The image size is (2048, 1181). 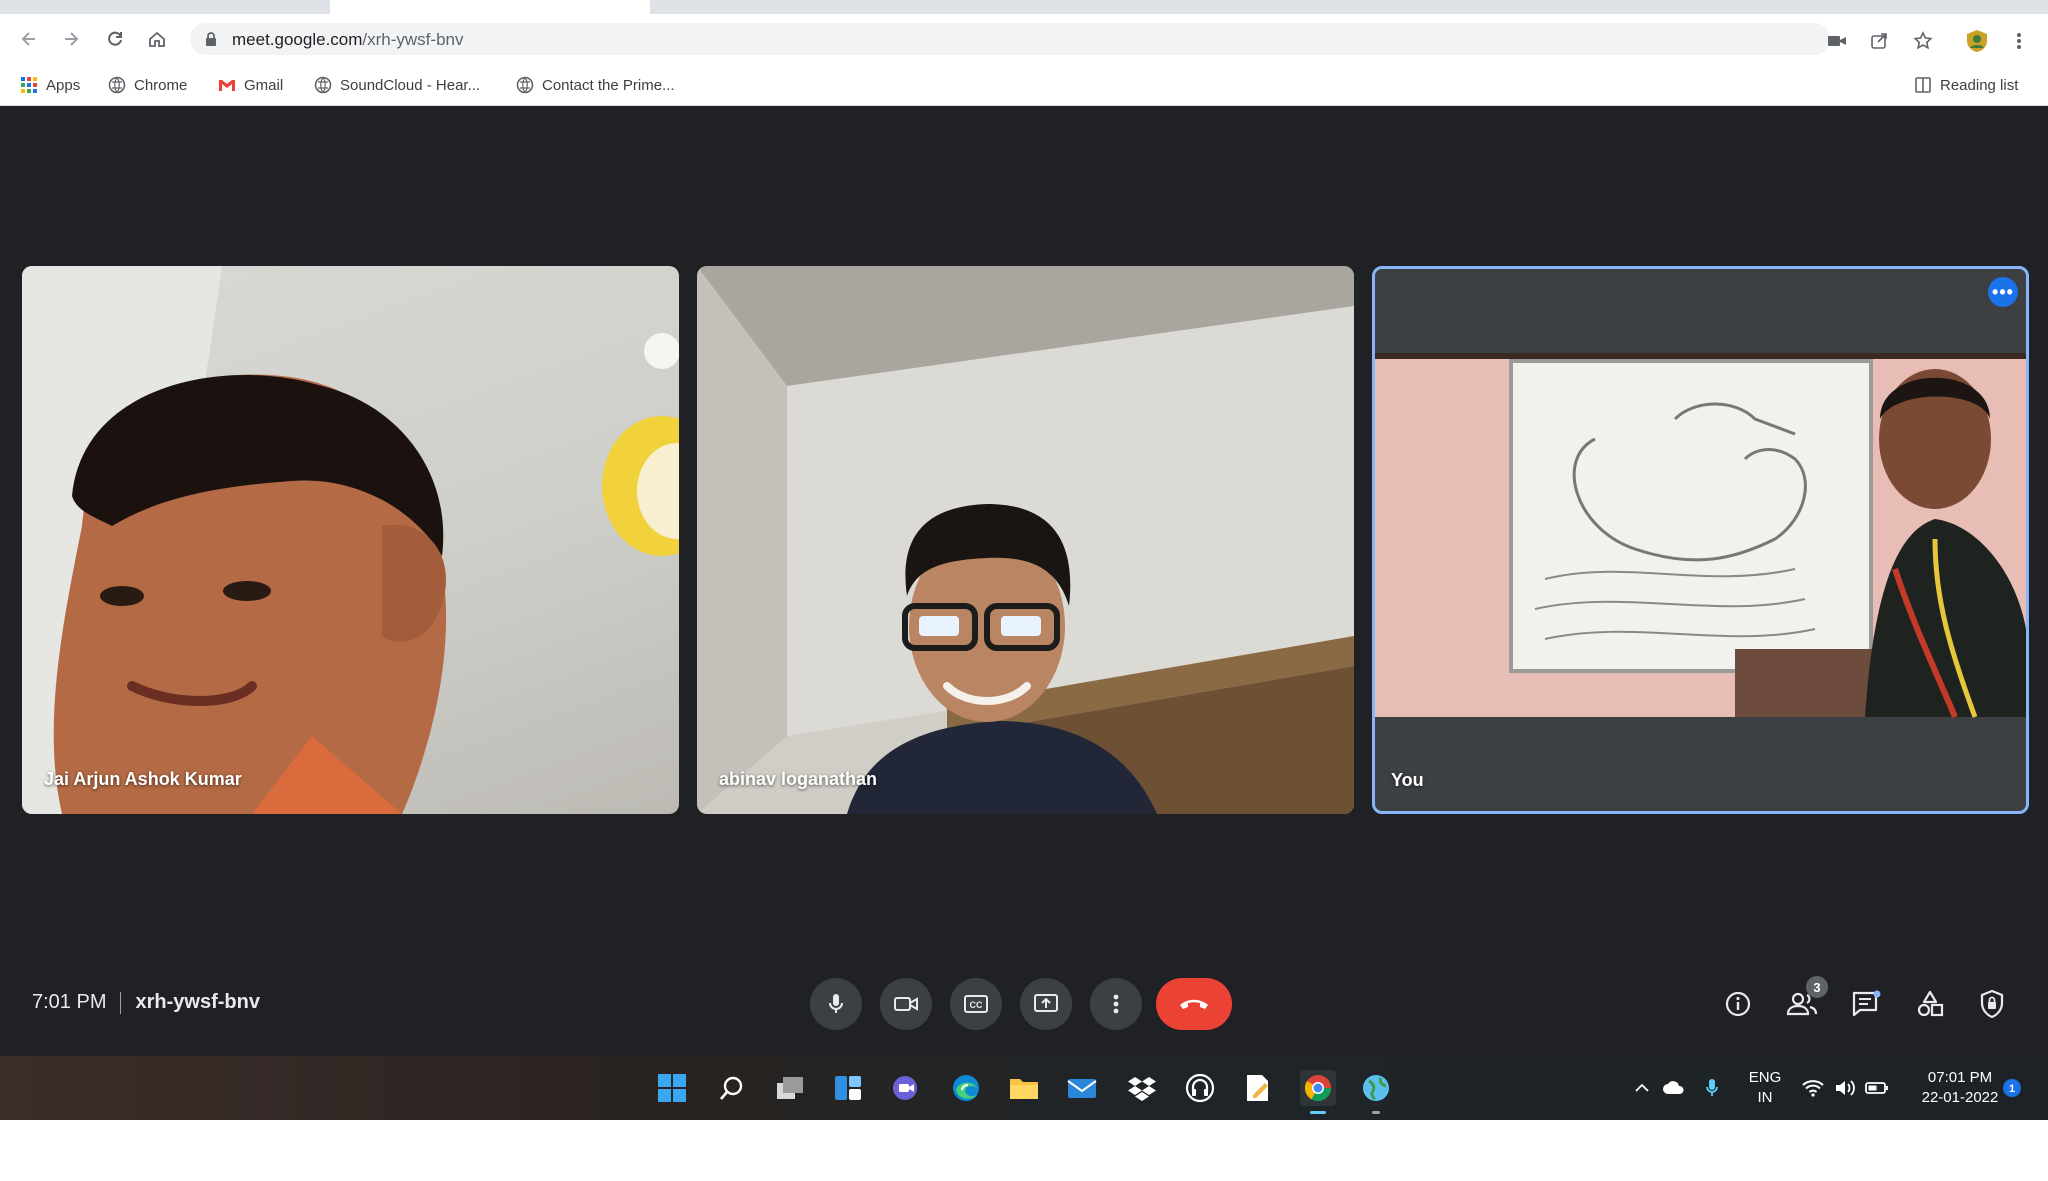 What do you see at coordinates (147, 85) in the screenshot?
I see `bookmark-chrome: Chrome` at bounding box center [147, 85].